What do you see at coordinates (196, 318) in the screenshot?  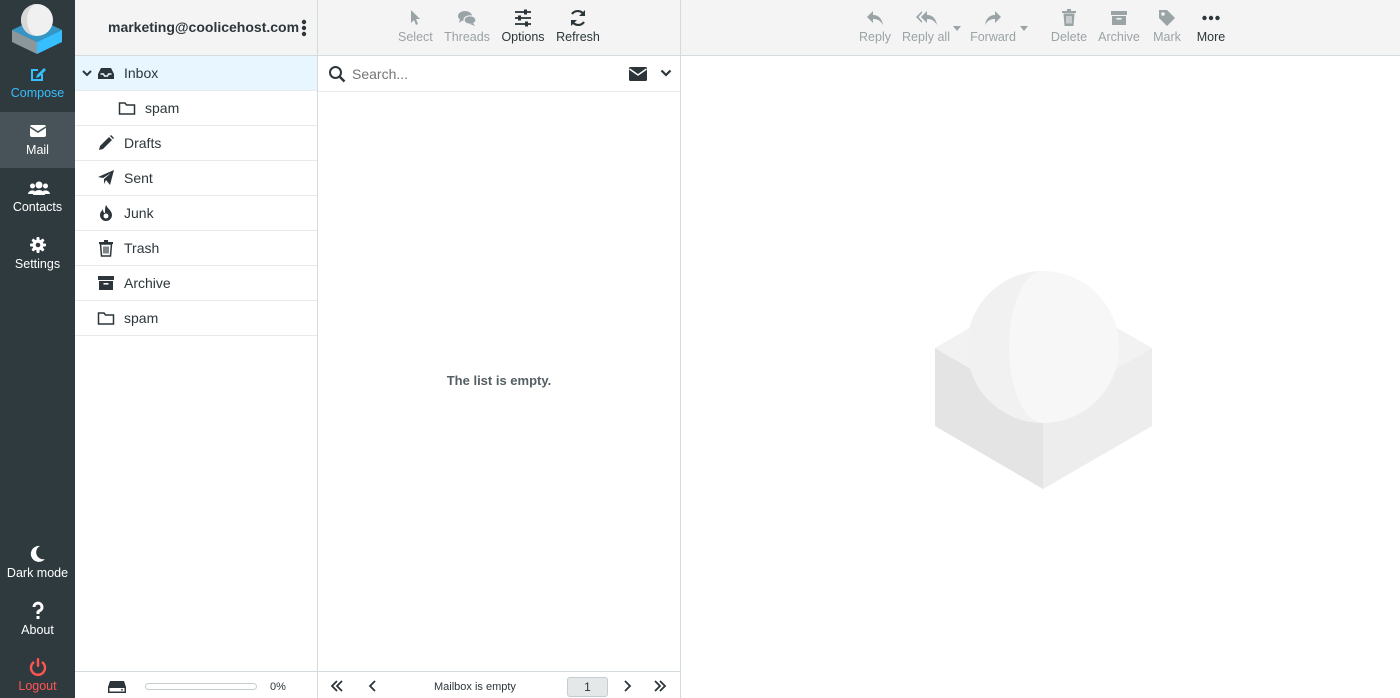 I see `folder-spam: spam` at bounding box center [196, 318].